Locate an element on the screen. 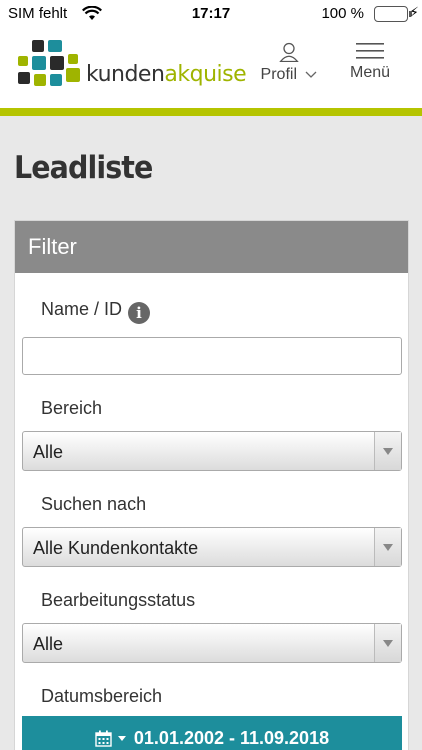 The image size is (422, 750). name-id-label: Name / ID i is located at coordinates (96, 311).